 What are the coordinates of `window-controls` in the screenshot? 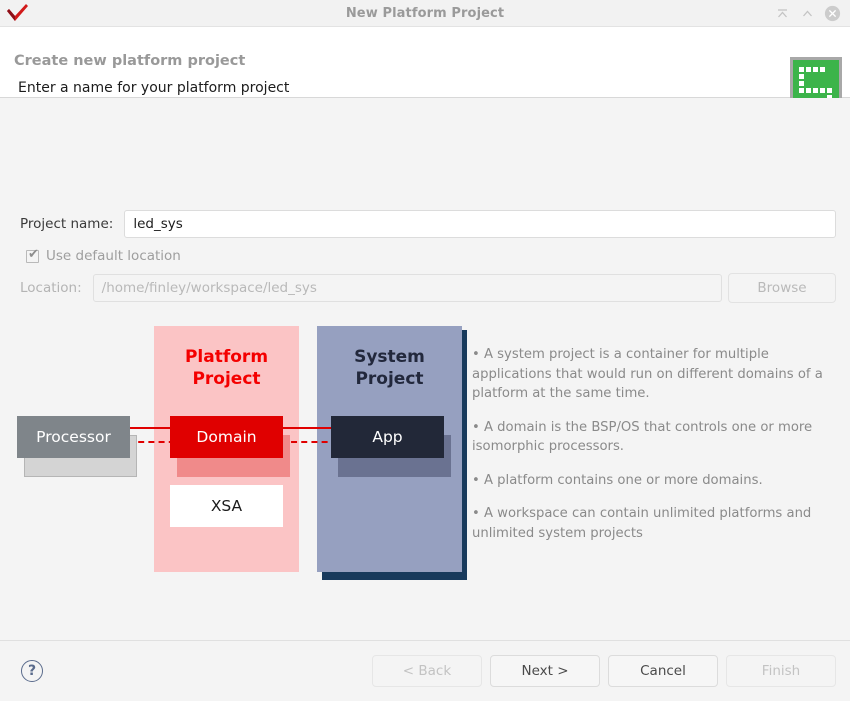 It's located at (812, 13).